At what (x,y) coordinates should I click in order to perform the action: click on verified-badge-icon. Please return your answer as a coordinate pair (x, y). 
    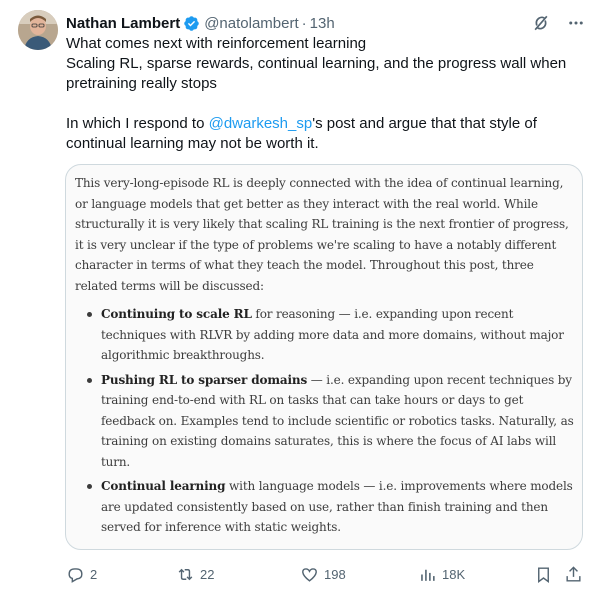
    Looking at the image, I should click on (191, 23).